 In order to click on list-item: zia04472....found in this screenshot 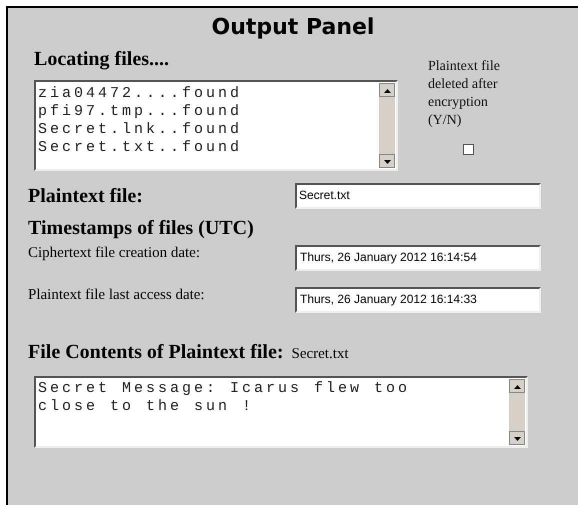, I will do `click(140, 94)`.